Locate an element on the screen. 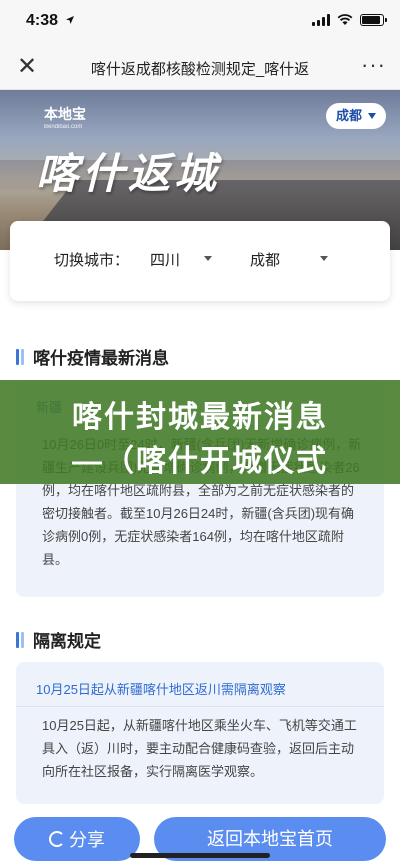 This screenshot has height=865, width=400. city-selector-label: 切换城市： is located at coordinates (92, 260).